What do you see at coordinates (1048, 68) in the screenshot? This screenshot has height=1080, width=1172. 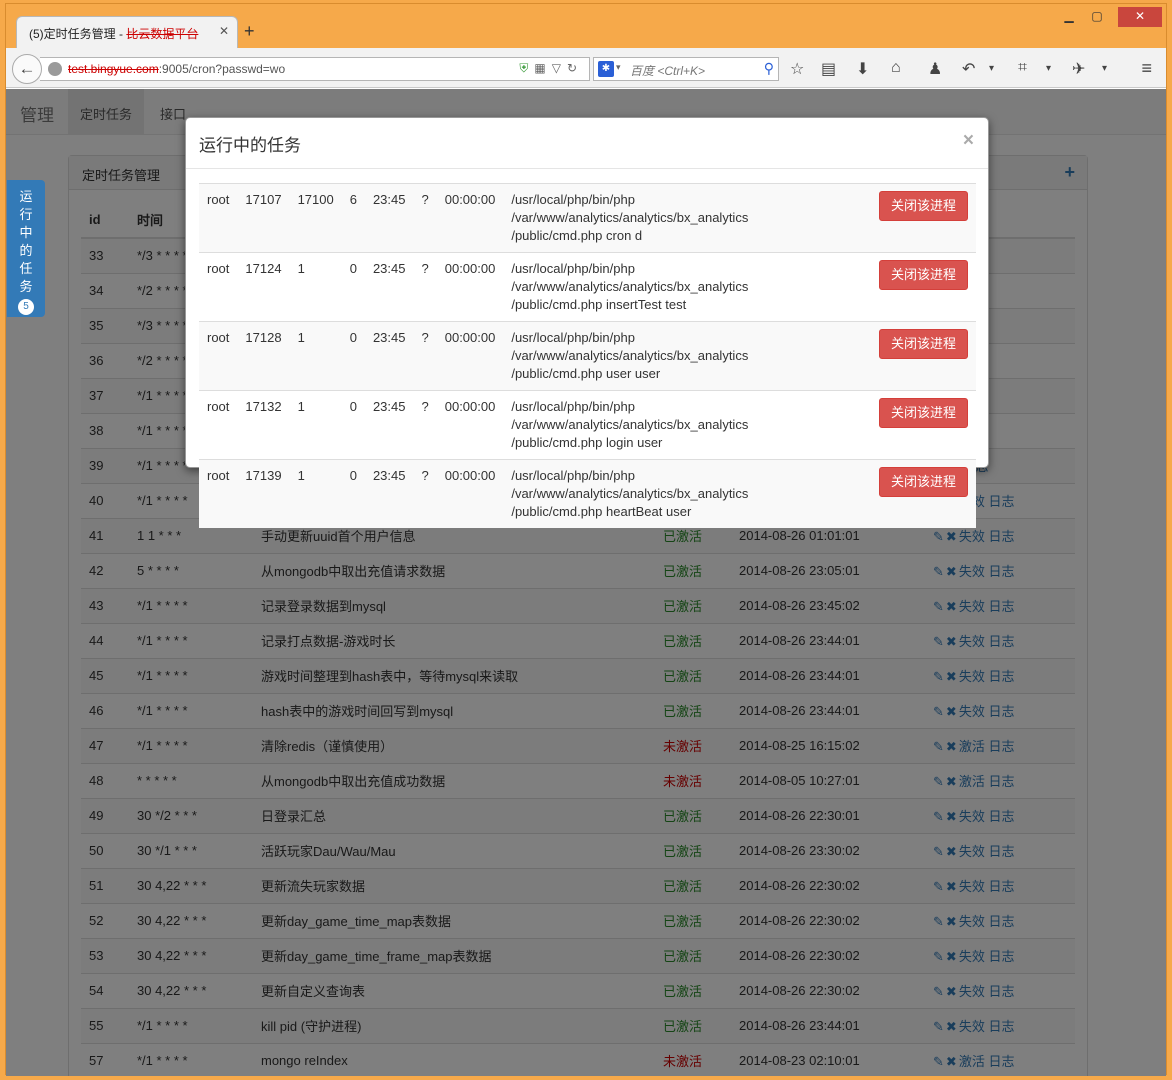 I see `crop-dropdown-icon: ▾` at bounding box center [1048, 68].